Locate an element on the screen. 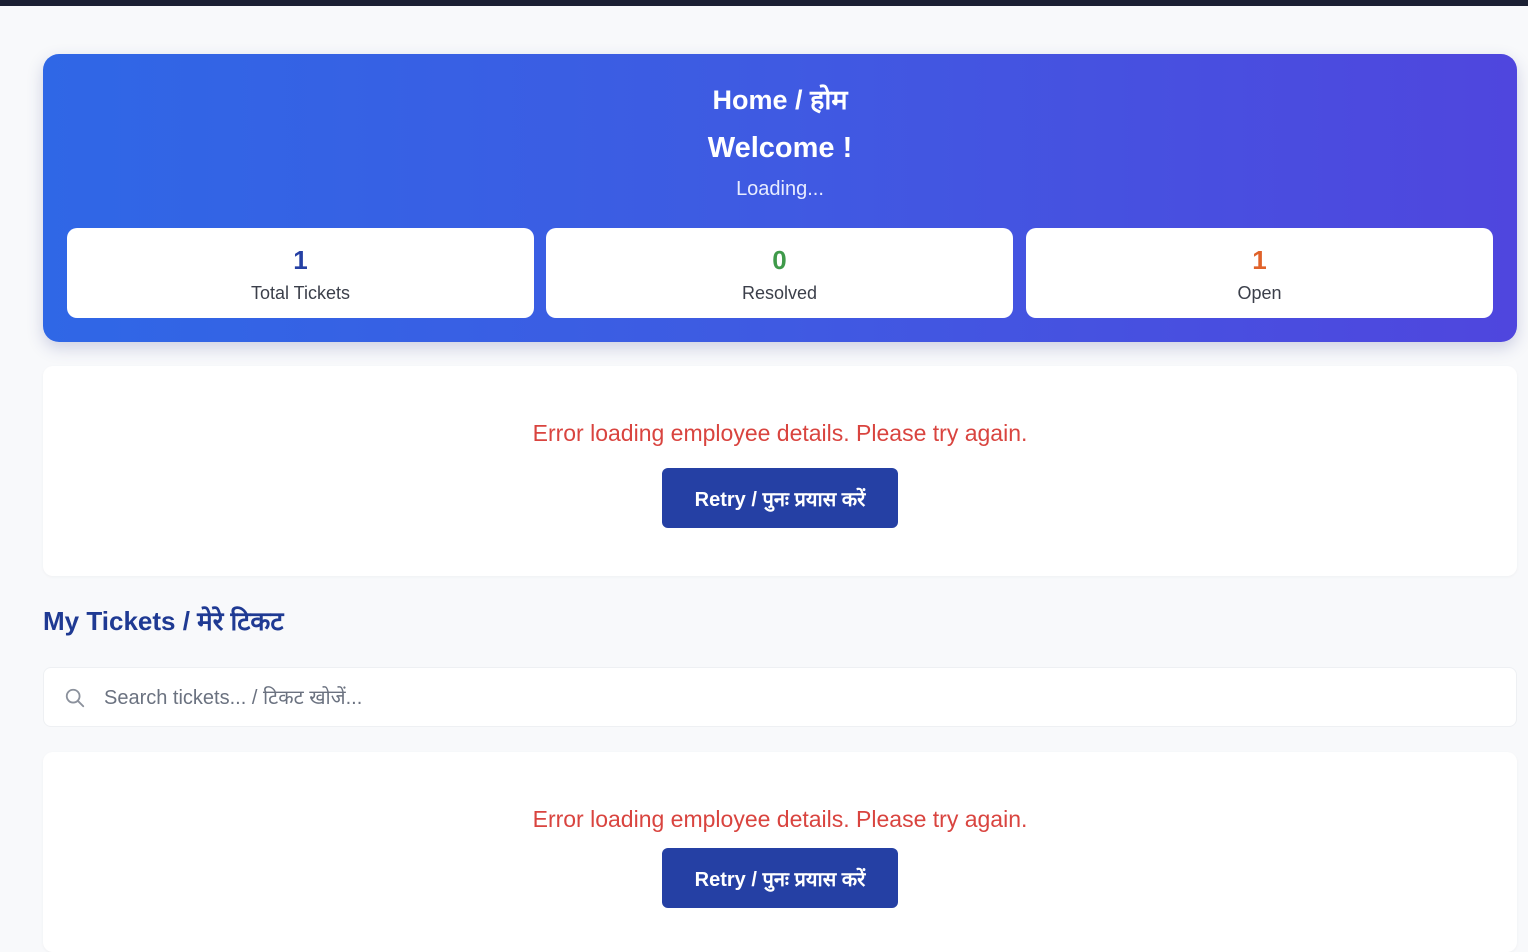  search-icon is located at coordinates (75, 698).